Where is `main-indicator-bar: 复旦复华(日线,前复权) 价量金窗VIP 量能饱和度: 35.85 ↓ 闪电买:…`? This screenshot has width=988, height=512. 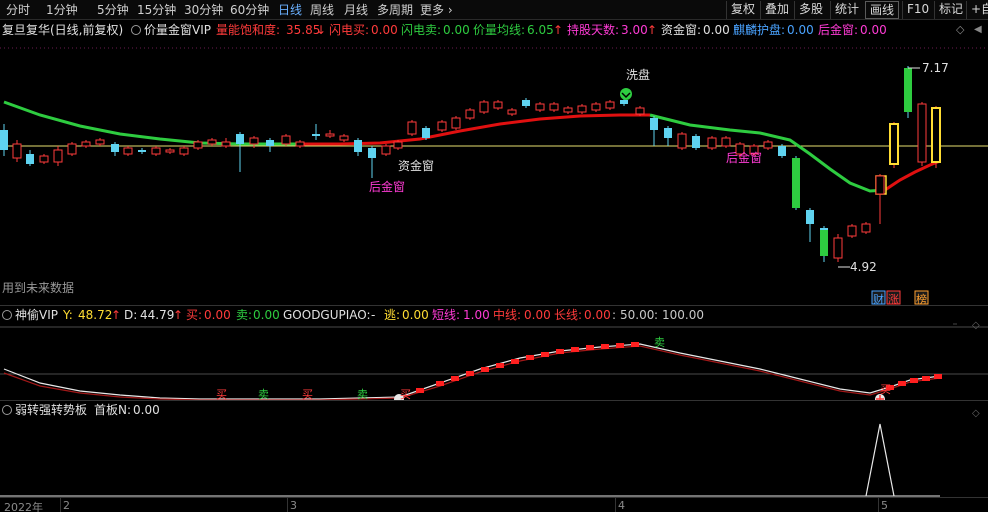 main-indicator-bar: 复旦复华(日线,前复权) 价量金窗VIP 量能饱和度: 35.85 ↓ 闪电买:… is located at coordinates (494, 30).